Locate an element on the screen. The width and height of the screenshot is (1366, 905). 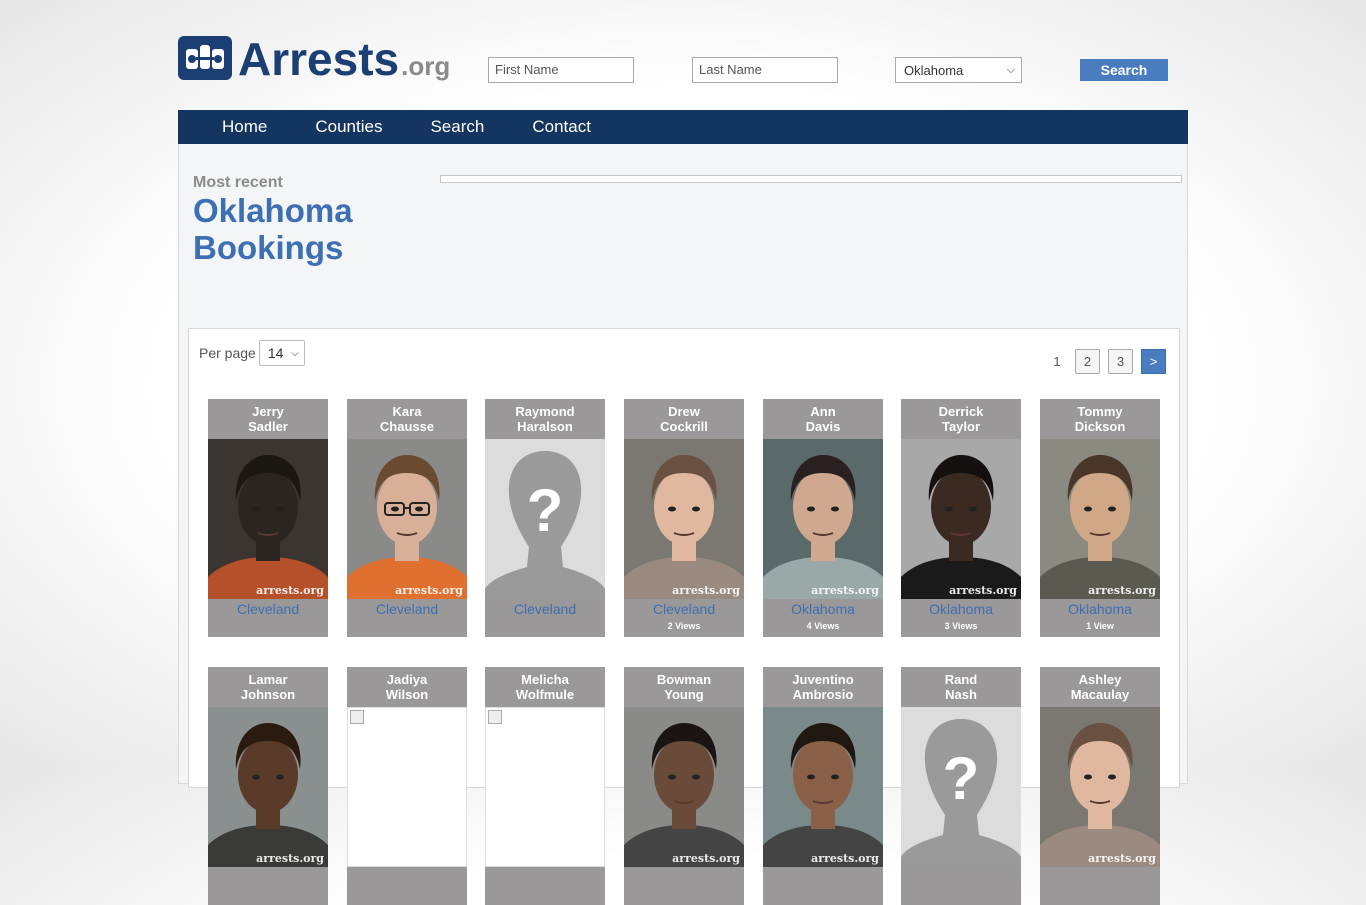
page-3-link: 3 is located at coordinates (1120, 361).